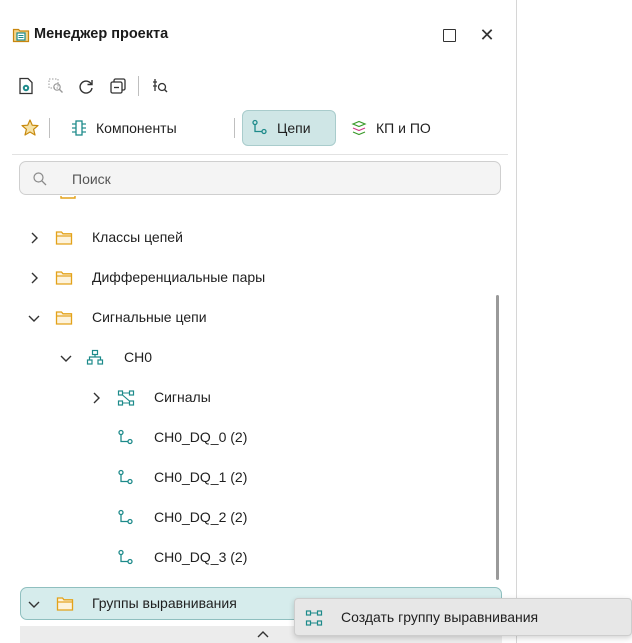 The image size is (632, 643). Describe the element at coordinates (138, 86) in the screenshot. I see `toolbar-separator` at that location.